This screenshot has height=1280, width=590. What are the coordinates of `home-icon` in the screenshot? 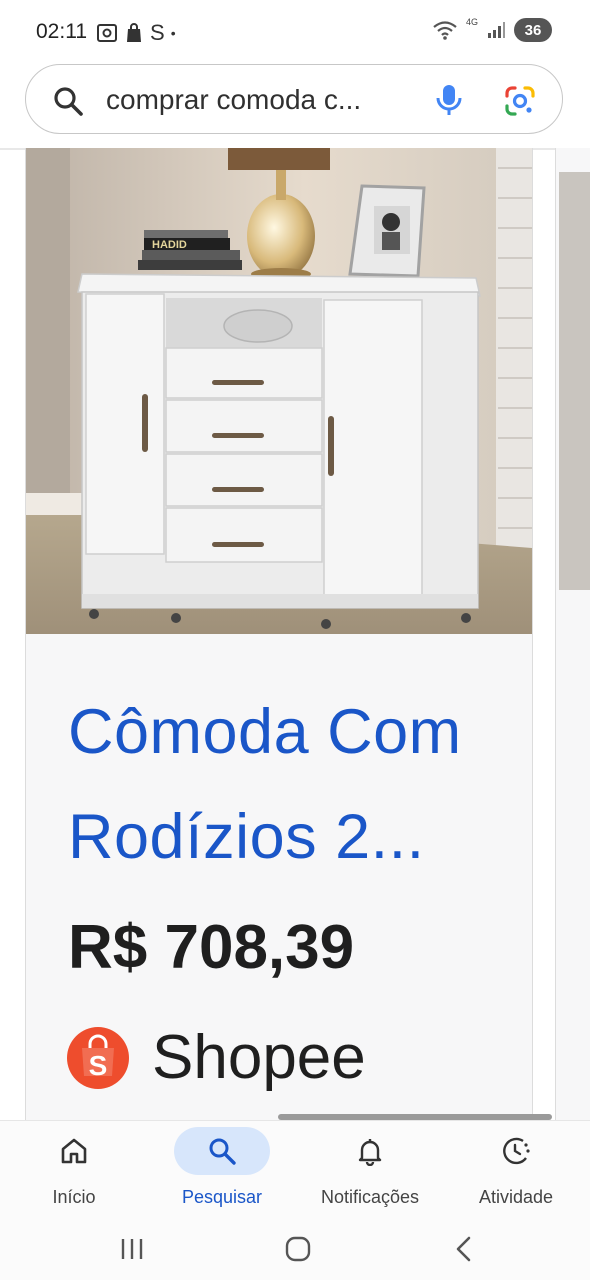 It's located at (74, 1151).